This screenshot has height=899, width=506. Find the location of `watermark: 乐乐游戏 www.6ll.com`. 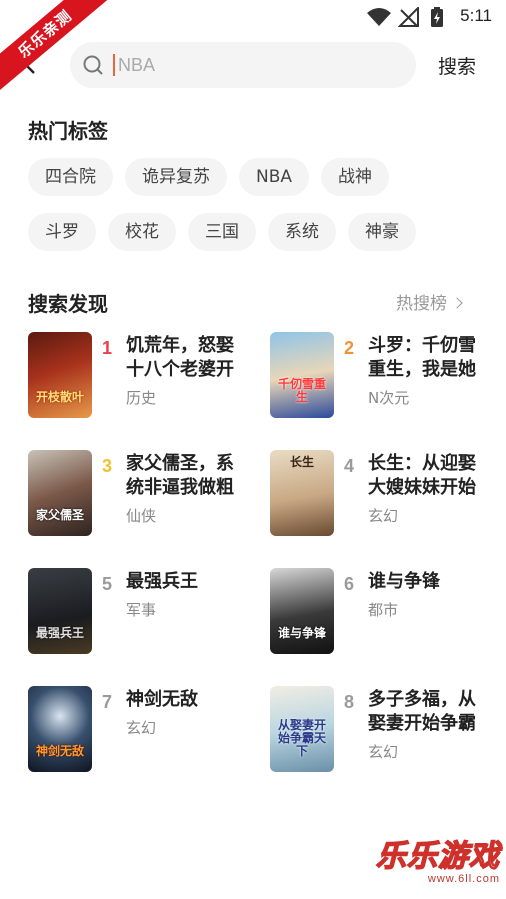

watermark: 乐乐游戏 www.6ll.com is located at coordinates (437, 858).